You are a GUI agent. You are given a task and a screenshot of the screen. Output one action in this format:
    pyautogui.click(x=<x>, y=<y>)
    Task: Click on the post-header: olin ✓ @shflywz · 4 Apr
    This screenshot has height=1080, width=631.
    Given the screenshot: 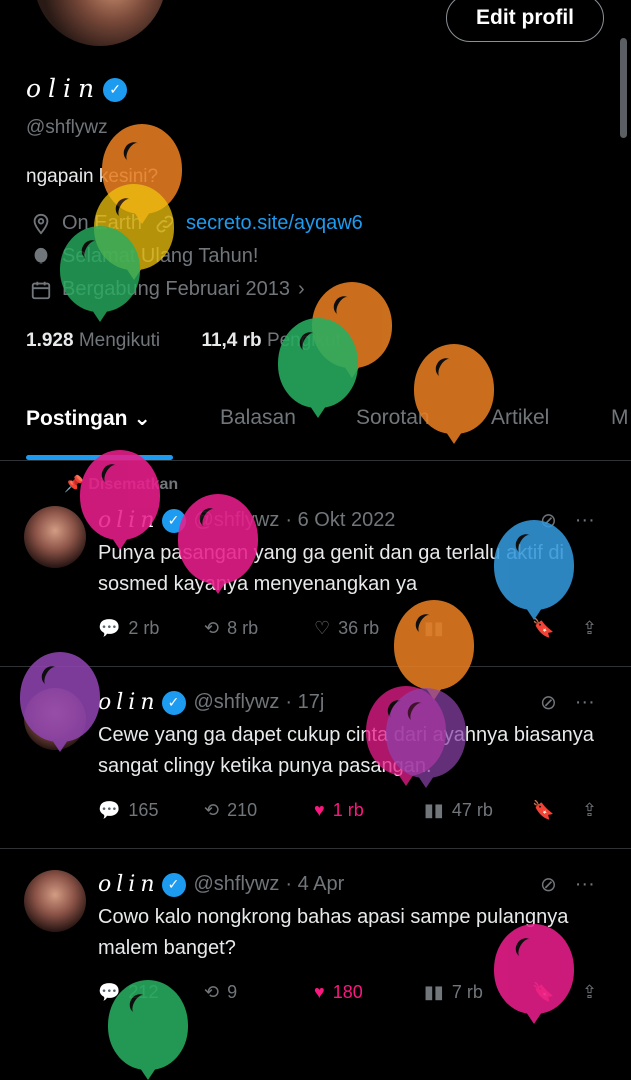 What is the action you would take?
    pyautogui.click(x=221, y=884)
    